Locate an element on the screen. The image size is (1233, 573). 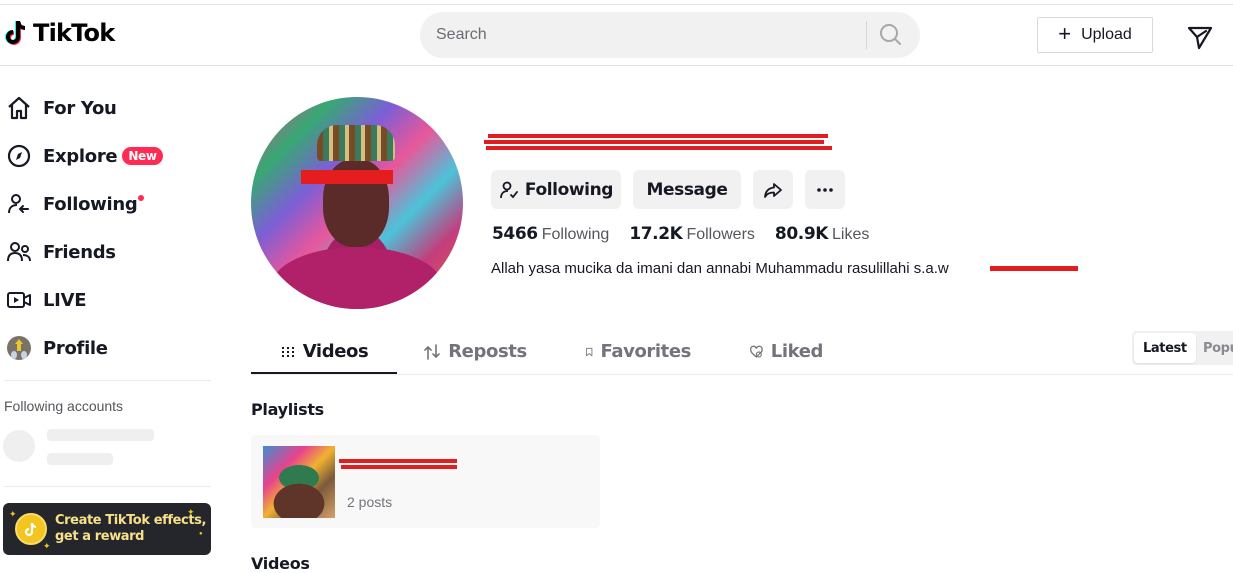
effects-banner-text: Create TikTok effects, get a reward is located at coordinates (130, 529).